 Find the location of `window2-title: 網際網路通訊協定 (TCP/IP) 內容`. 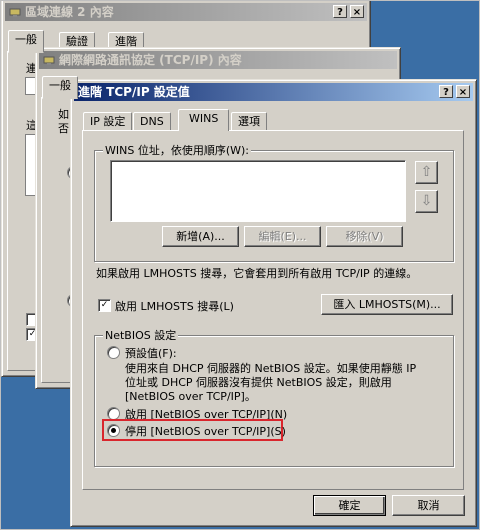

window2-title: 網際網路通訊協定 (TCP/IP) 內容 is located at coordinates (150, 60).